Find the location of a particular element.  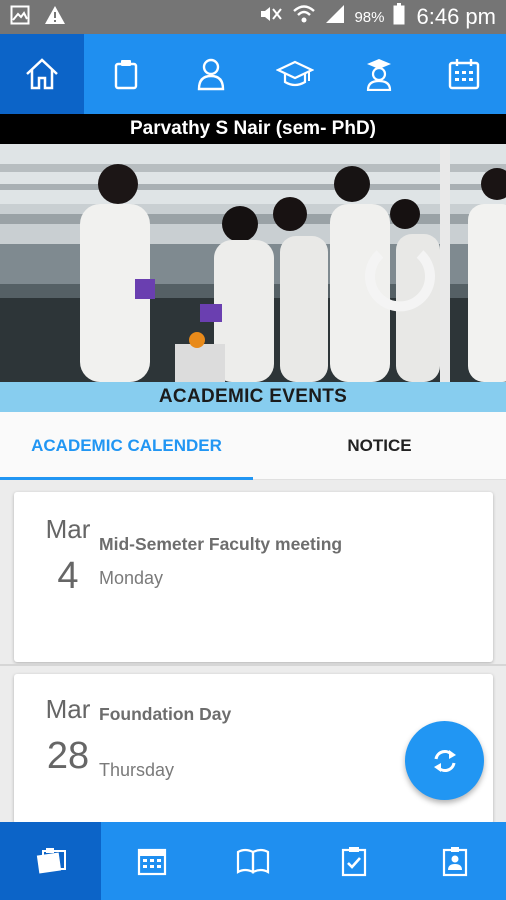

top-nav is located at coordinates (253, 74).